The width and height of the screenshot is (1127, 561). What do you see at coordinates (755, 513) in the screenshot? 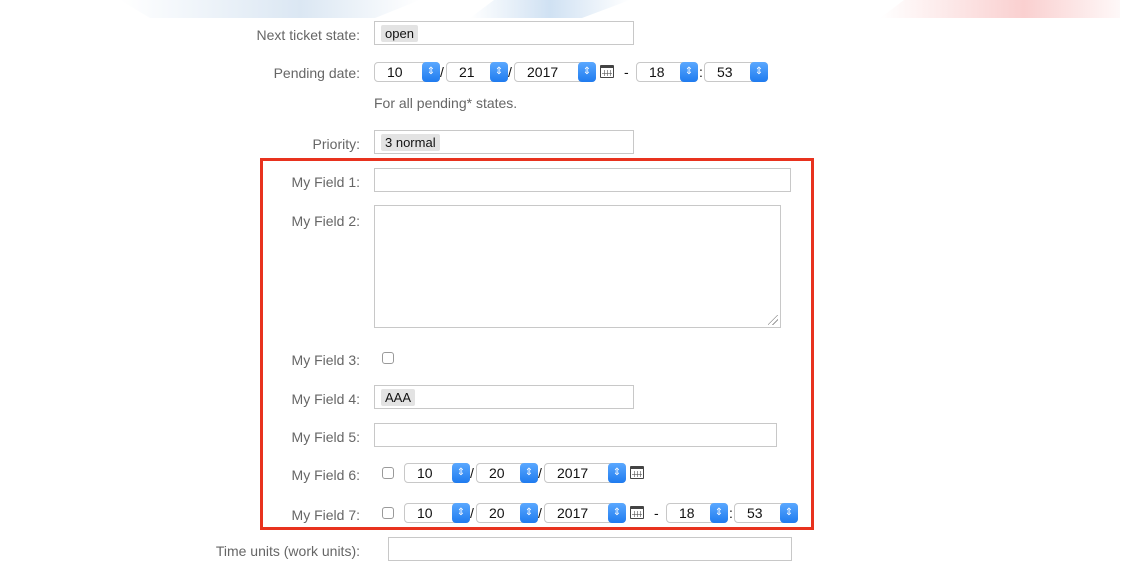
I see `my-field-7-minute-value: 53` at bounding box center [755, 513].